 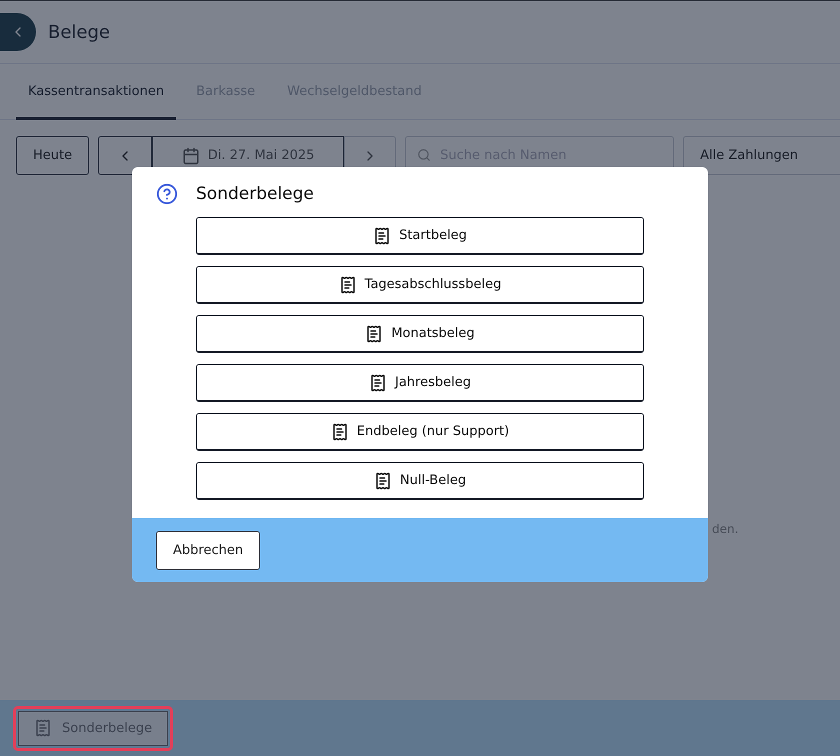 What do you see at coordinates (424, 155) in the screenshot?
I see `search-icon` at bounding box center [424, 155].